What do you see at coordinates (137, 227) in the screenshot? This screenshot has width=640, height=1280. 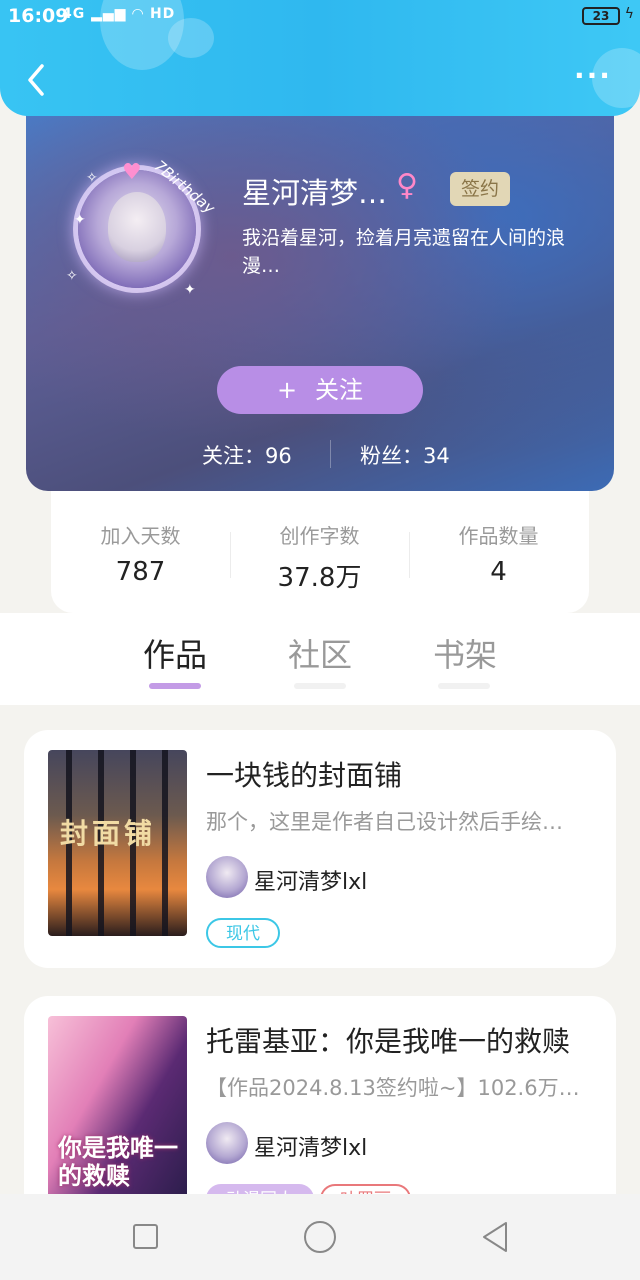 I see `avatar-image` at bounding box center [137, 227].